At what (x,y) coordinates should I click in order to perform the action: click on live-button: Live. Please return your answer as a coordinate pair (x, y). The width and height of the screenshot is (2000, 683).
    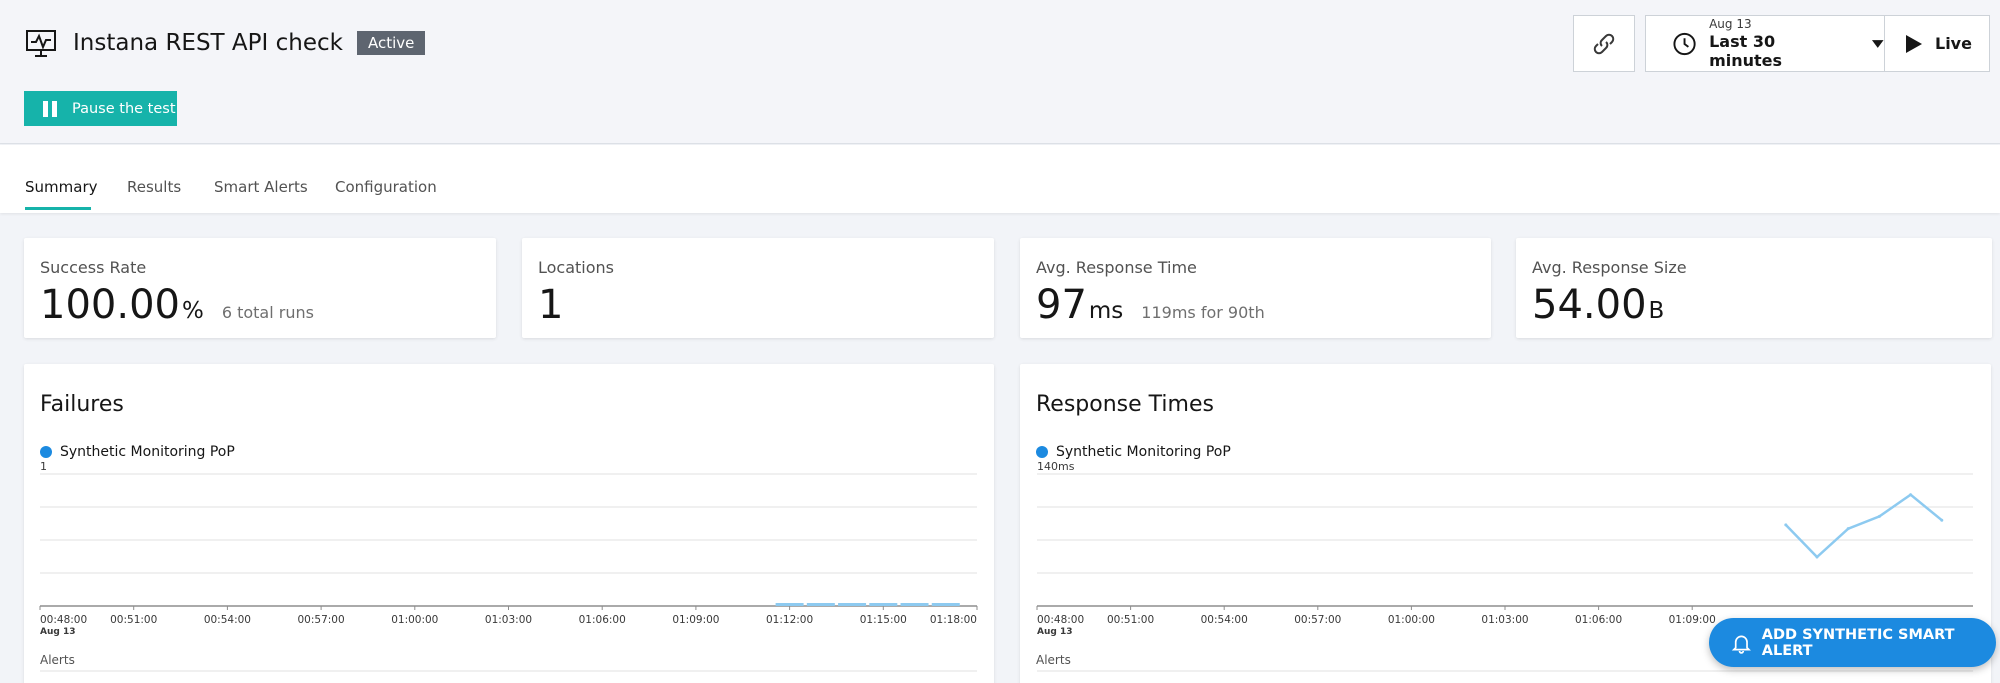
    Looking at the image, I should click on (1937, 43).